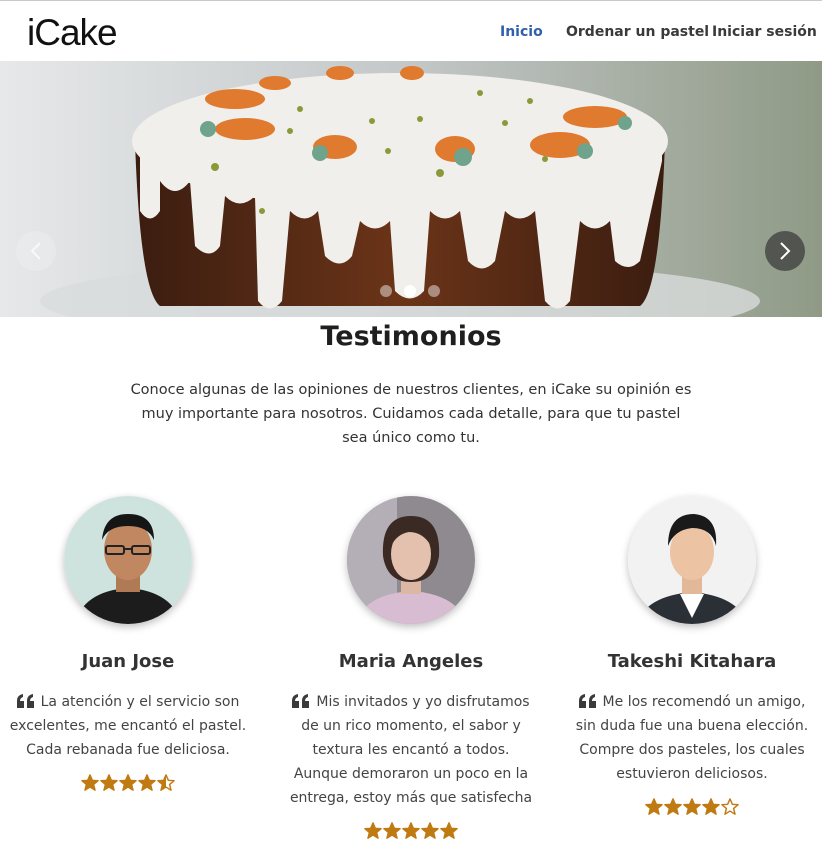 This screenshot has width=822, height=854. I want to click on carousel-indicators, so click(410, 291).